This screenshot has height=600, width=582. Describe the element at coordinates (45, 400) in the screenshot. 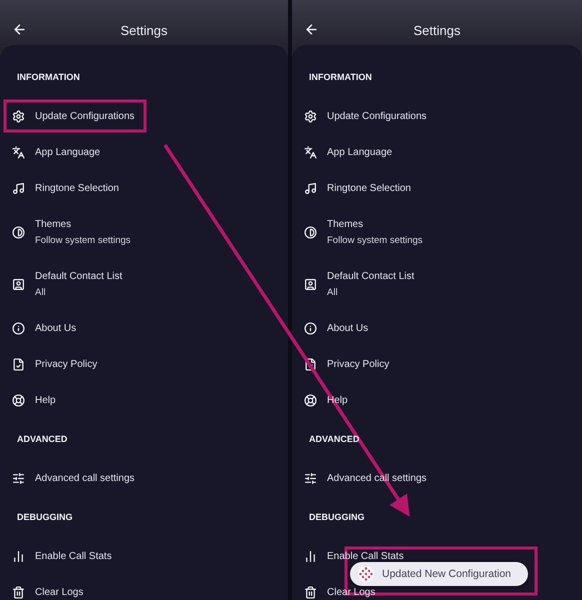

I see `setting-label: Help` at that location.